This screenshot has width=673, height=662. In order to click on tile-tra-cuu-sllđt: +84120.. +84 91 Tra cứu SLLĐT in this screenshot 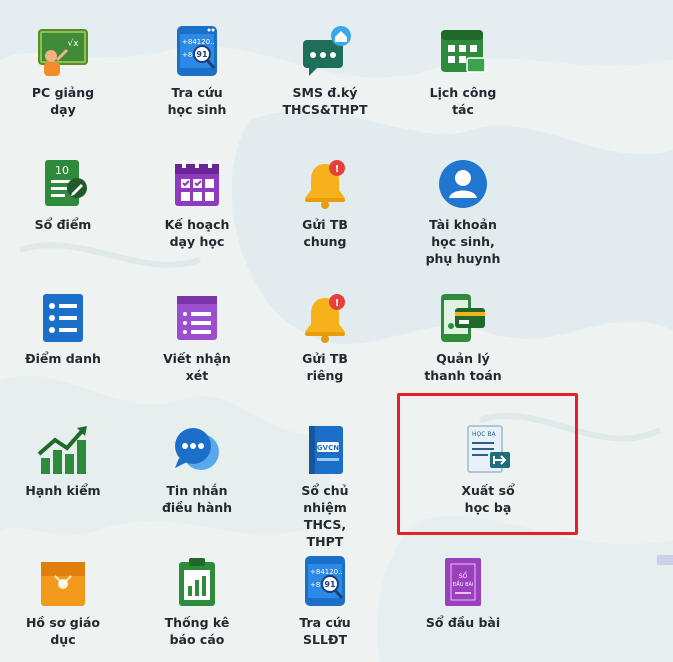, I will do `click(325, 602)`.